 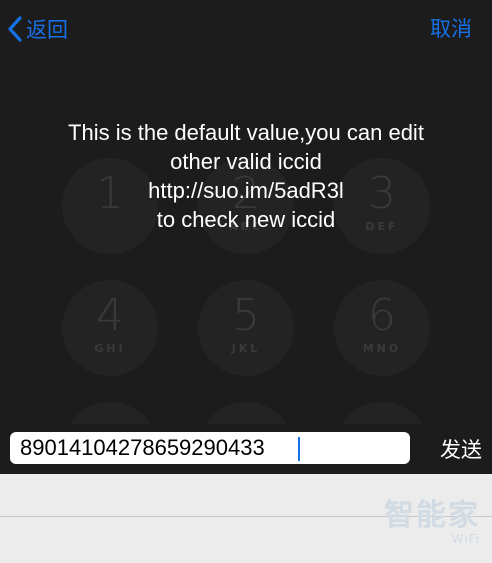 I want to click on keypad-key-4: 4 GHI, so click(x=110, y=328).